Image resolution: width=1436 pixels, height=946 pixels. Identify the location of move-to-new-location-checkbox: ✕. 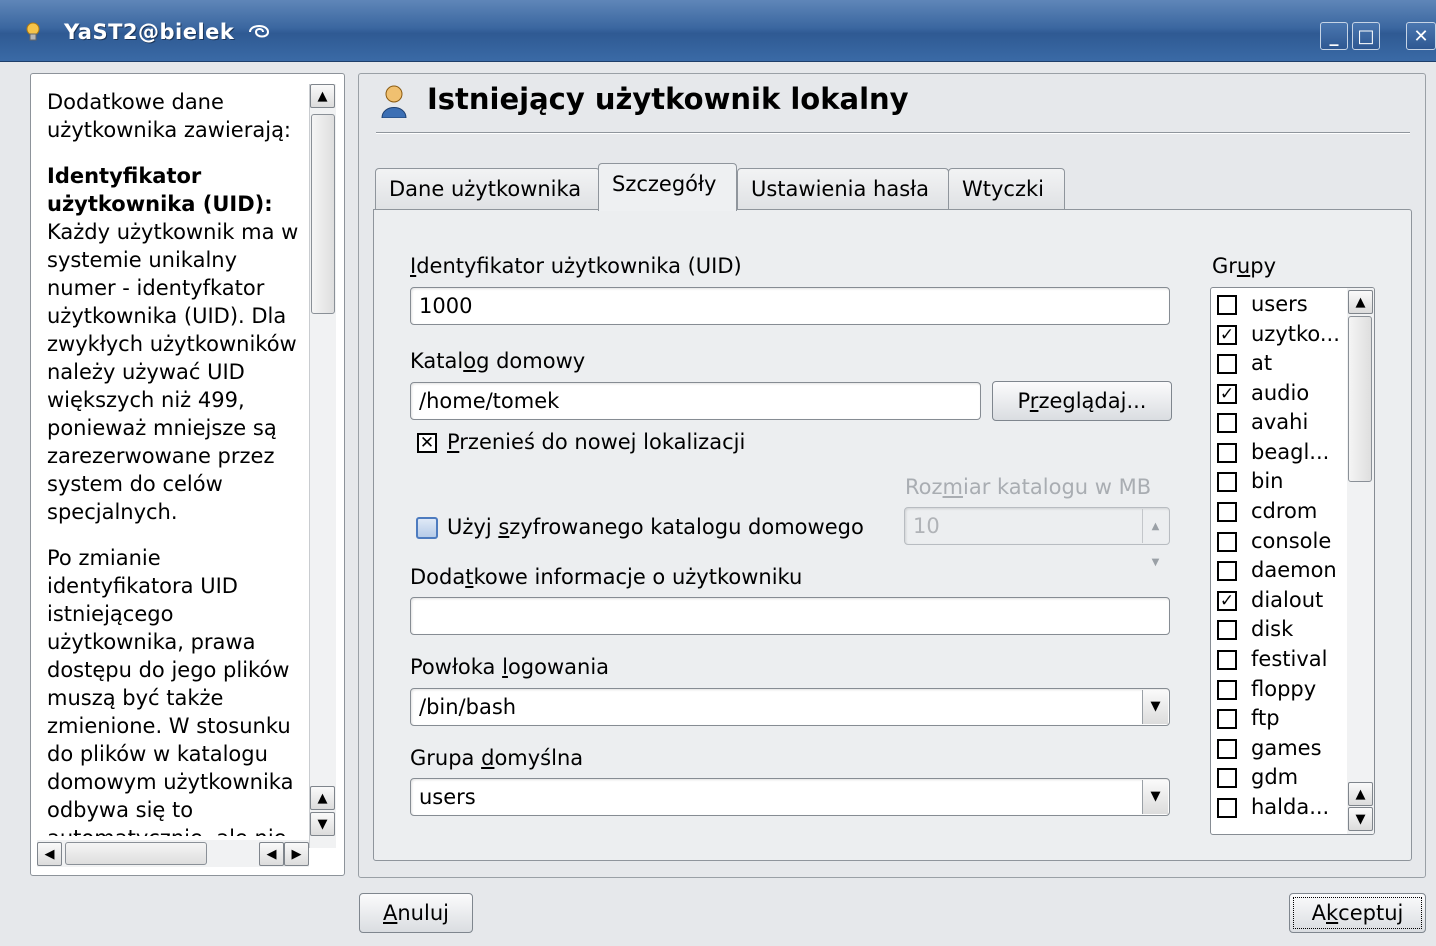
(427, 443).